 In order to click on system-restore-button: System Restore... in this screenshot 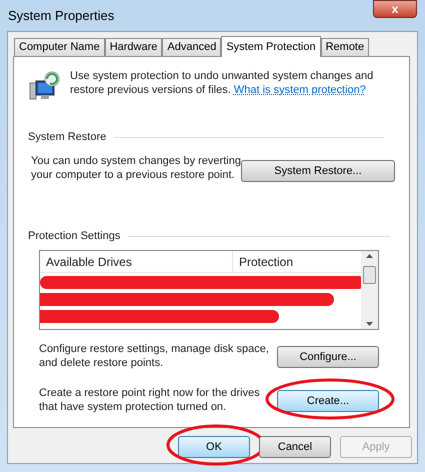, I will do `click(318, 171)`.